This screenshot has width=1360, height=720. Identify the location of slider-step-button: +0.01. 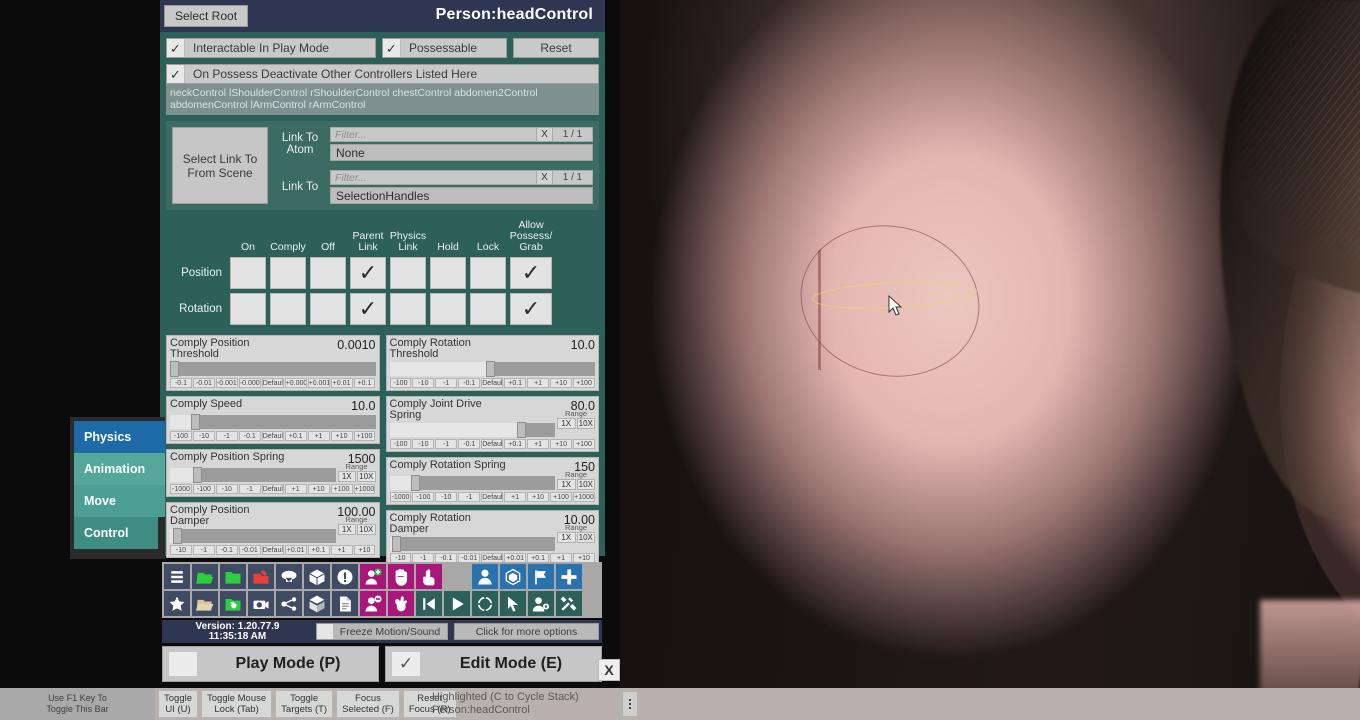
(295, 550).